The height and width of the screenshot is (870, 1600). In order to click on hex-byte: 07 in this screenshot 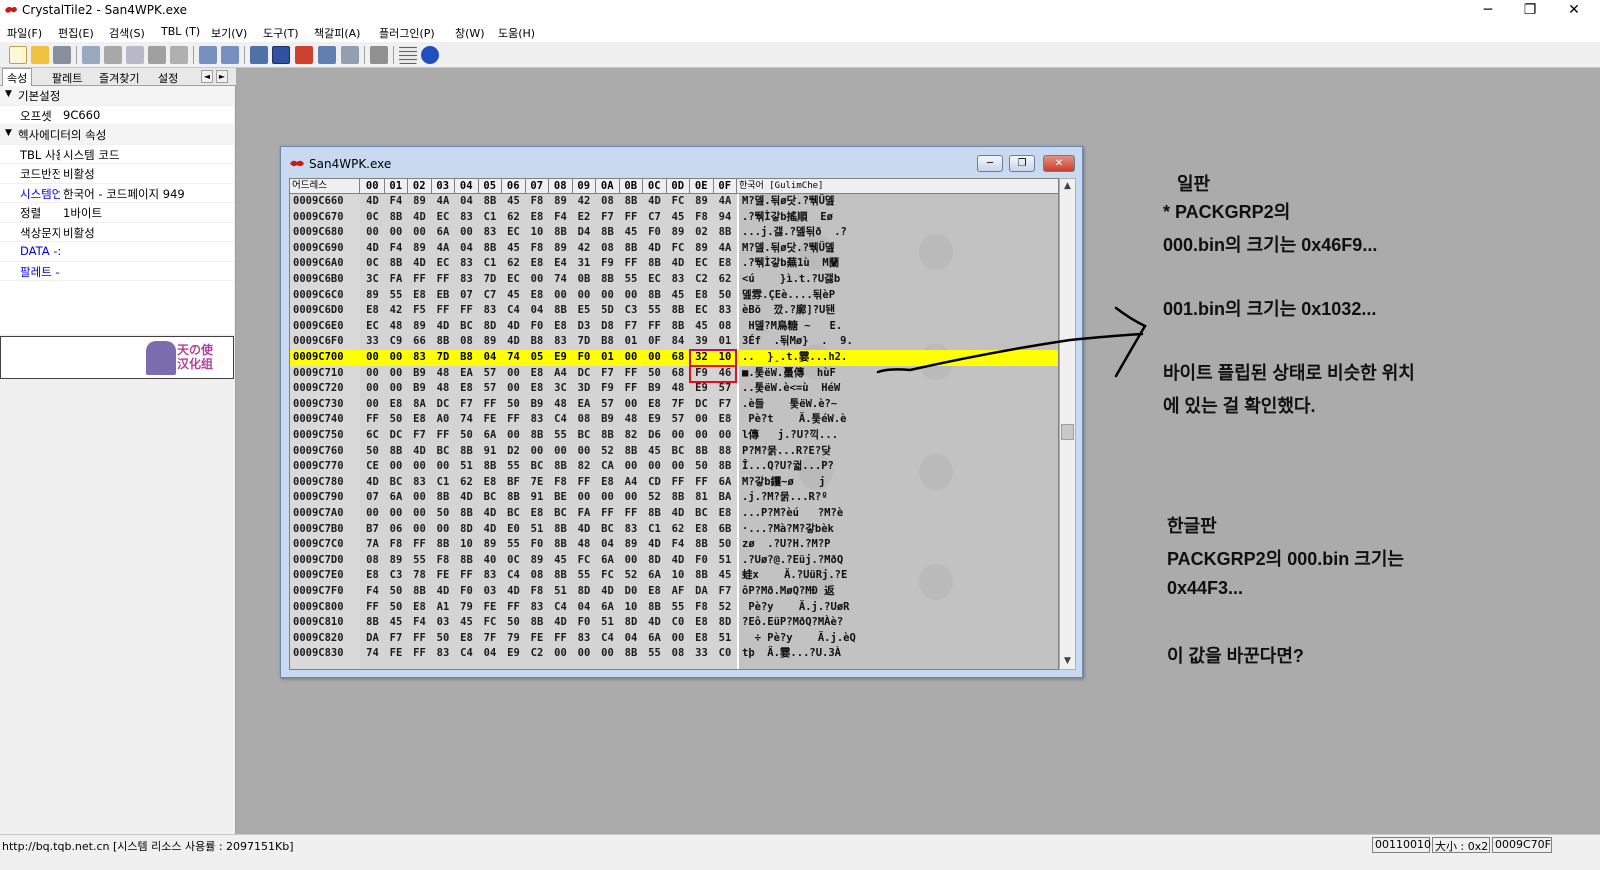, I will do `click(466, 296)`.